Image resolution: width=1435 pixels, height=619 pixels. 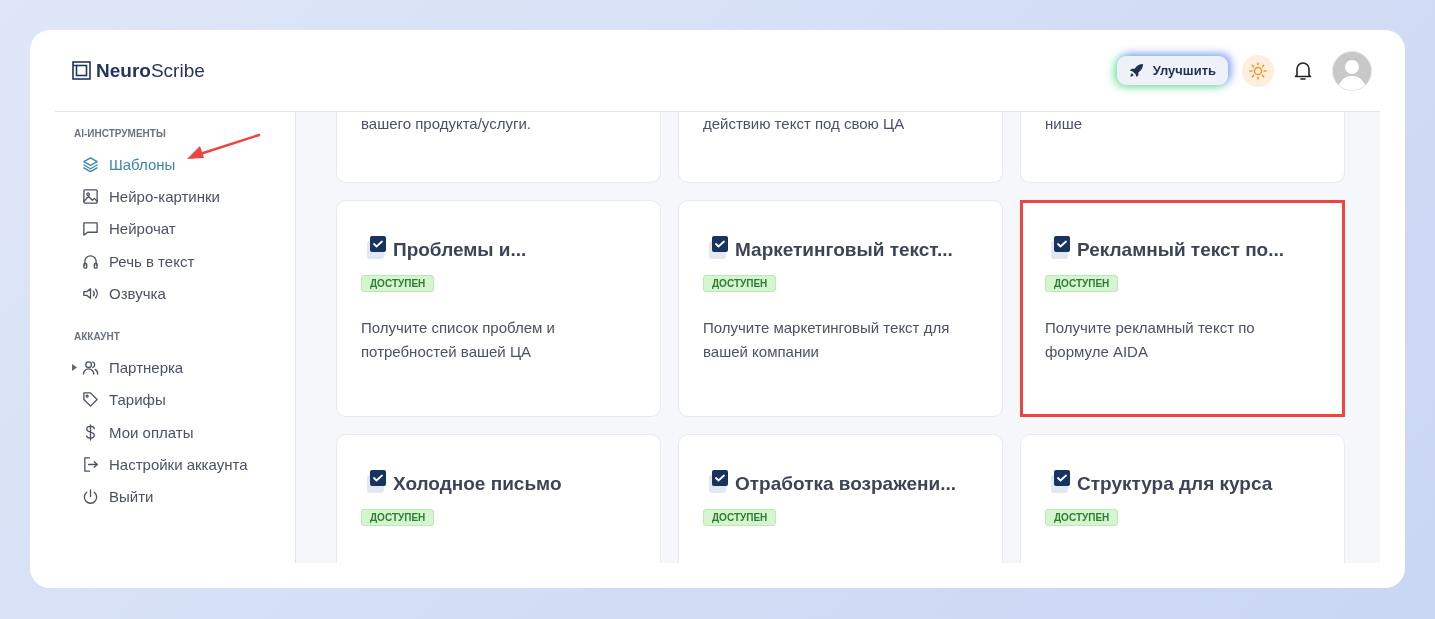 I want to click on logout-icon, so click(x=90, y=464).